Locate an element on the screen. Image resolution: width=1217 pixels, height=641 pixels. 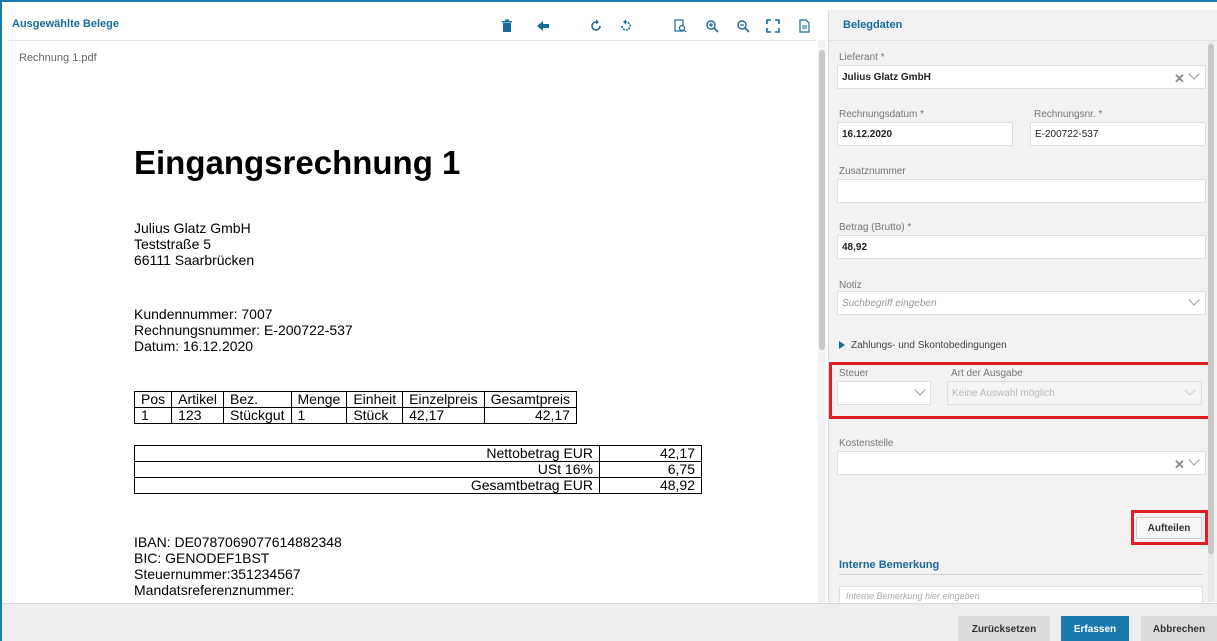
zahlungsbedingungen-toggle: Zahlungs- und Skontobedingungen is located at coordinates (923, 345).